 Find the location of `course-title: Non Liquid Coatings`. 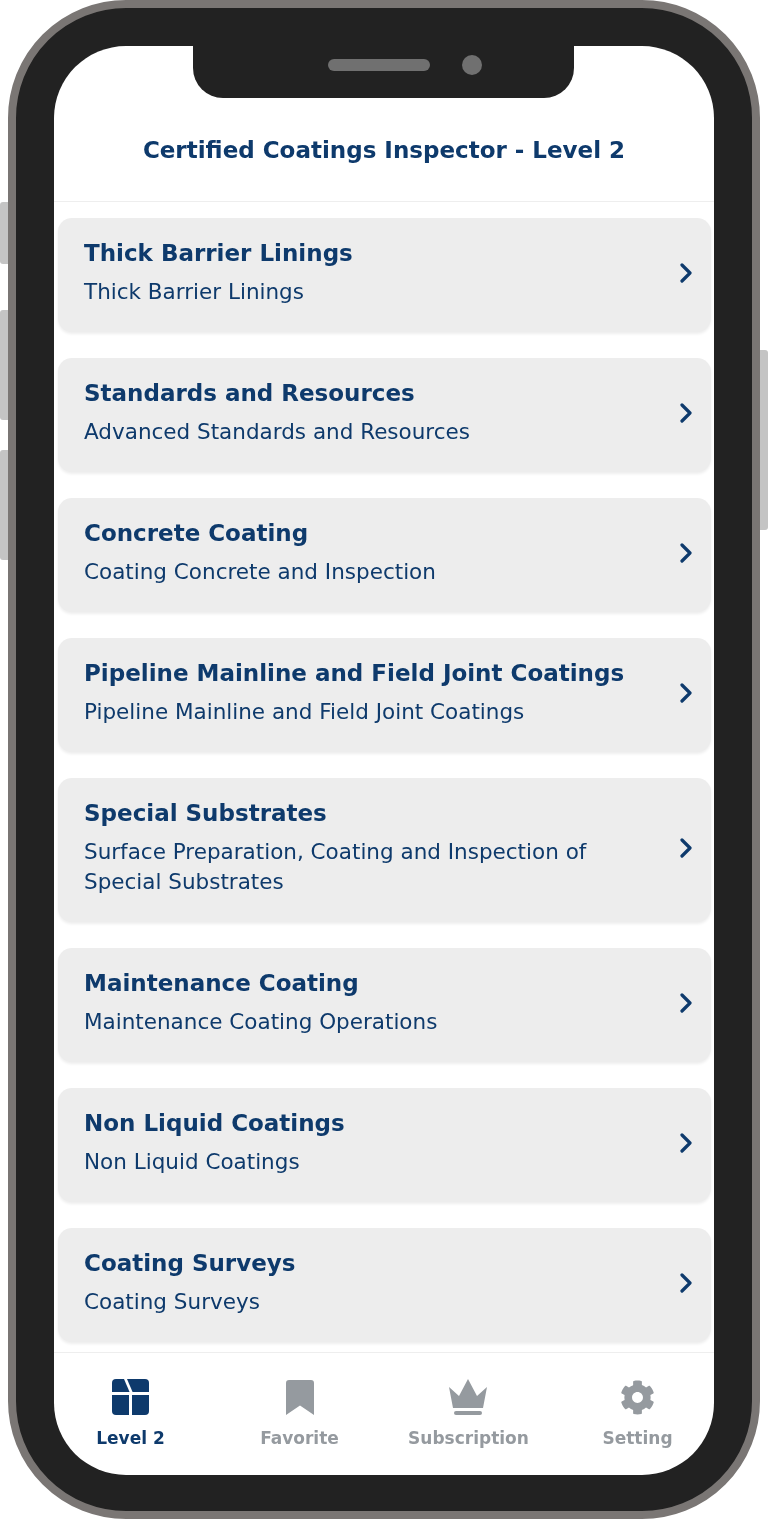

course-title: Non Liquid Coatings is located at coordinates (215, 1123).